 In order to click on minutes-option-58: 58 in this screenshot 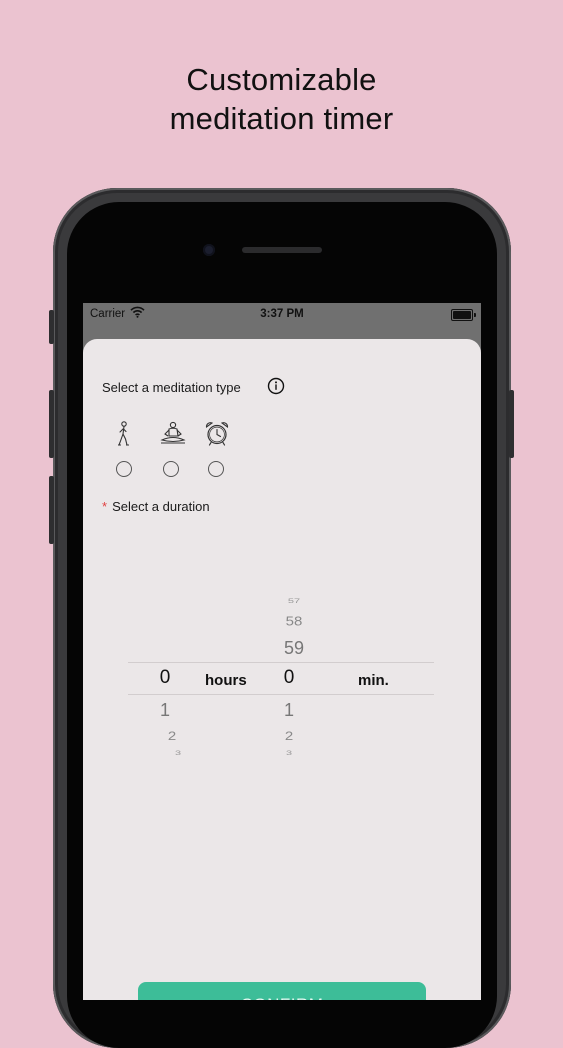, I will do `click(294, 621)`.